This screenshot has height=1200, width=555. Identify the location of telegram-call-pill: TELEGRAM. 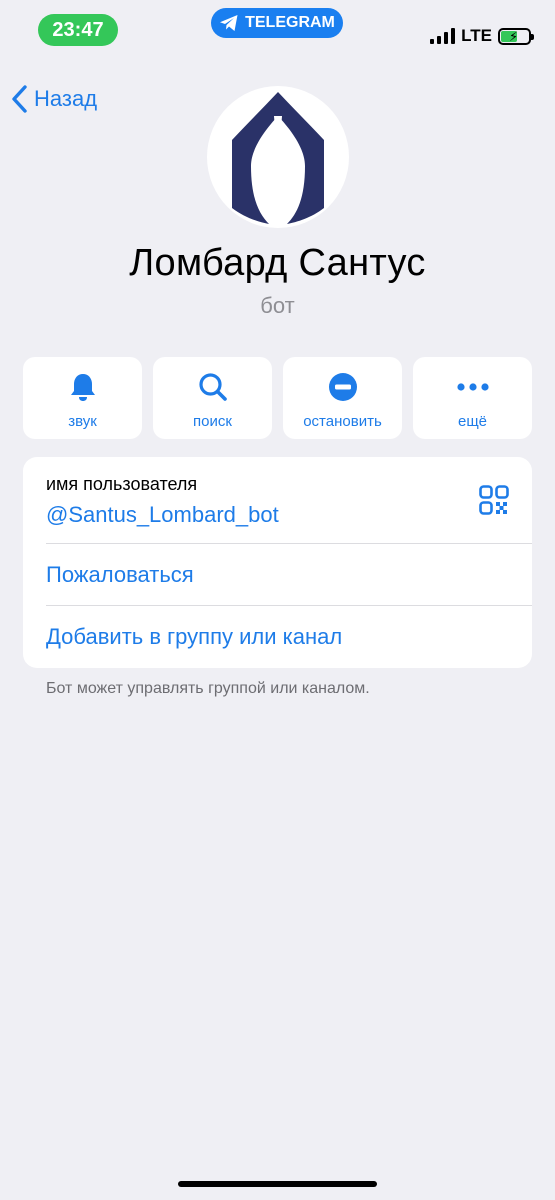
(277, 23).